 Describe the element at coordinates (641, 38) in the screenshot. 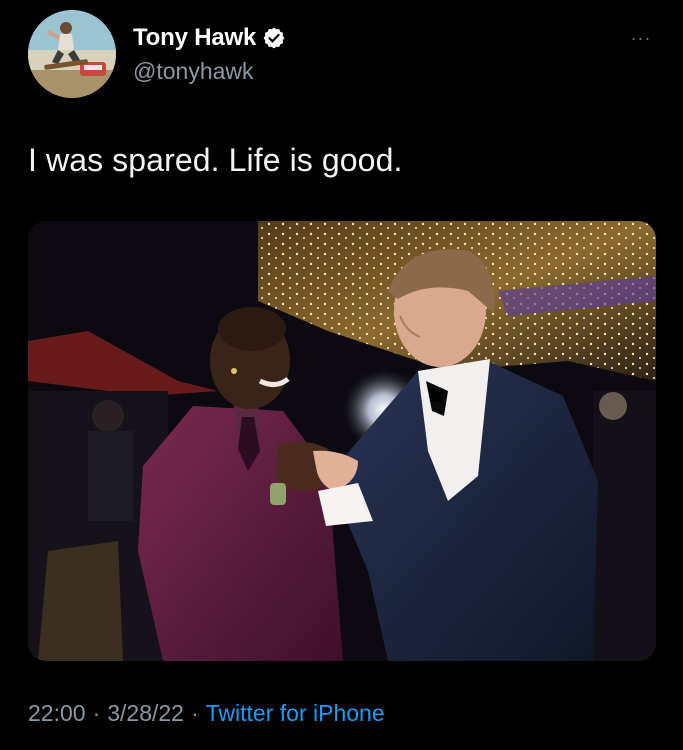

I see `more-options-icon: ···` at that location.